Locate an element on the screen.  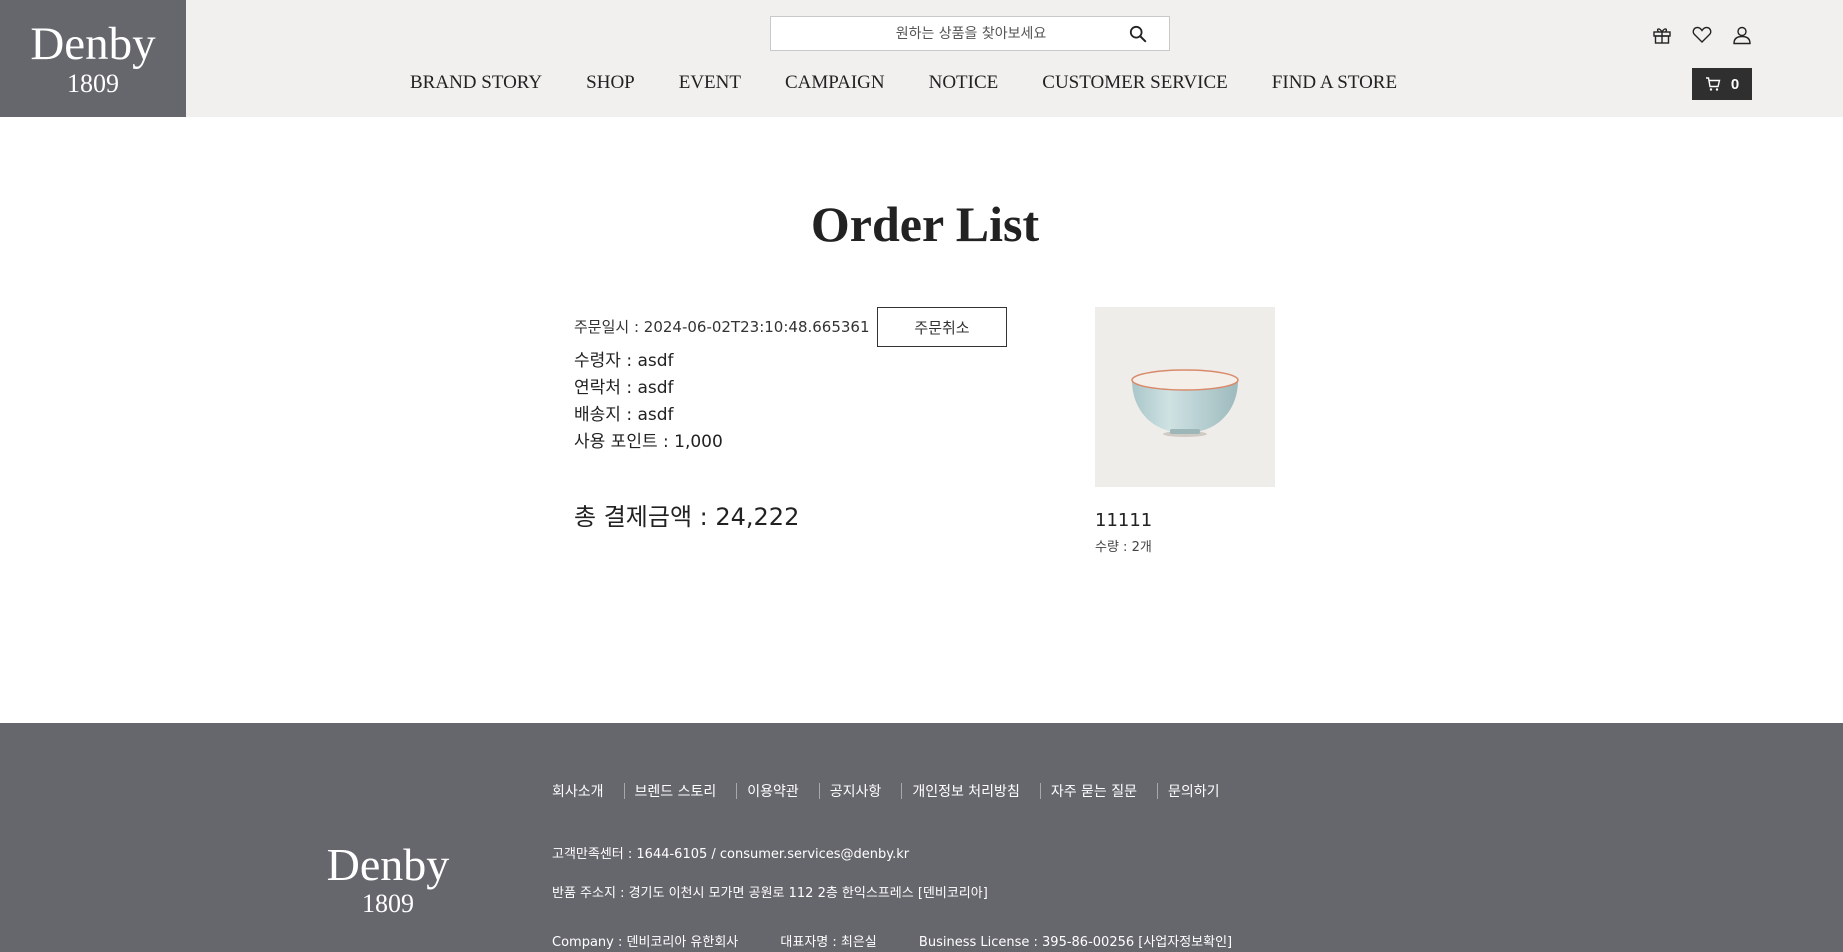
nav-find-a-store: FIND A STORE is located at coordinates (1334, 83).